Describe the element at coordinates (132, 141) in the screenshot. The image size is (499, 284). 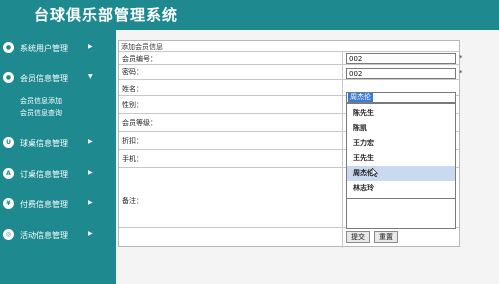
I see `discount-label: 折扣：` at that location.